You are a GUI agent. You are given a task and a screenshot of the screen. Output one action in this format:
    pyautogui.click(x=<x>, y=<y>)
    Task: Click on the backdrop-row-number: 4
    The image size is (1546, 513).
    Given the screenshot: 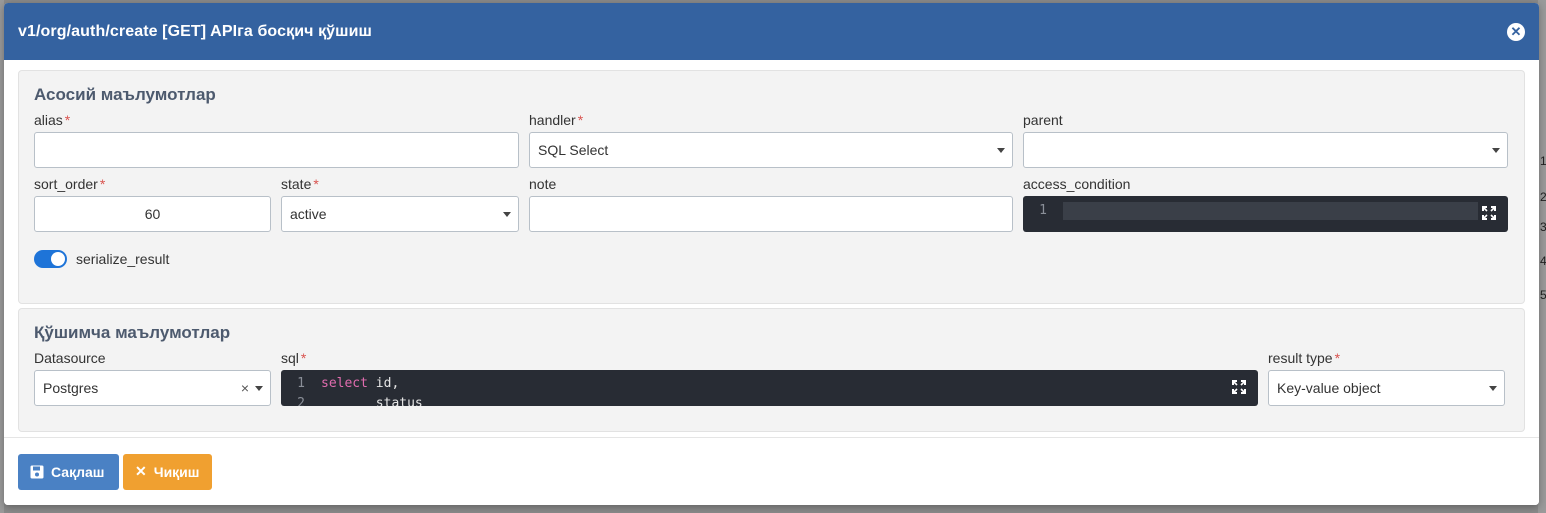 What is the action you would take?
    pyautogui.click(x=1543, y=261)
    